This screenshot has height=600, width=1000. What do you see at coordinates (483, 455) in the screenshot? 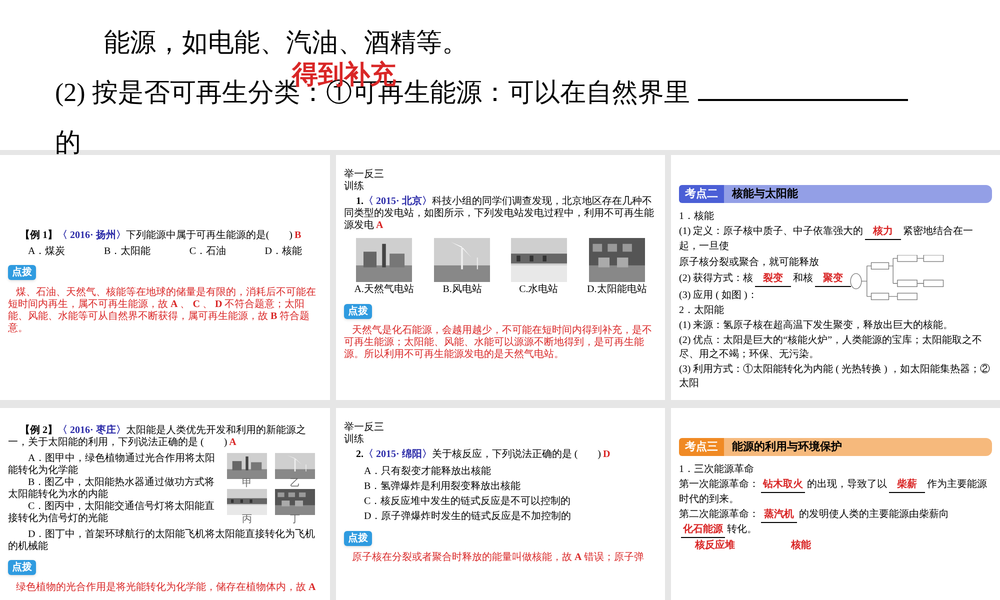
I see `question-text: 2.〈 2015· 绵阳〉关于核反应，下列说法正确的是 ( ) D` at bounding box center [483, 455].